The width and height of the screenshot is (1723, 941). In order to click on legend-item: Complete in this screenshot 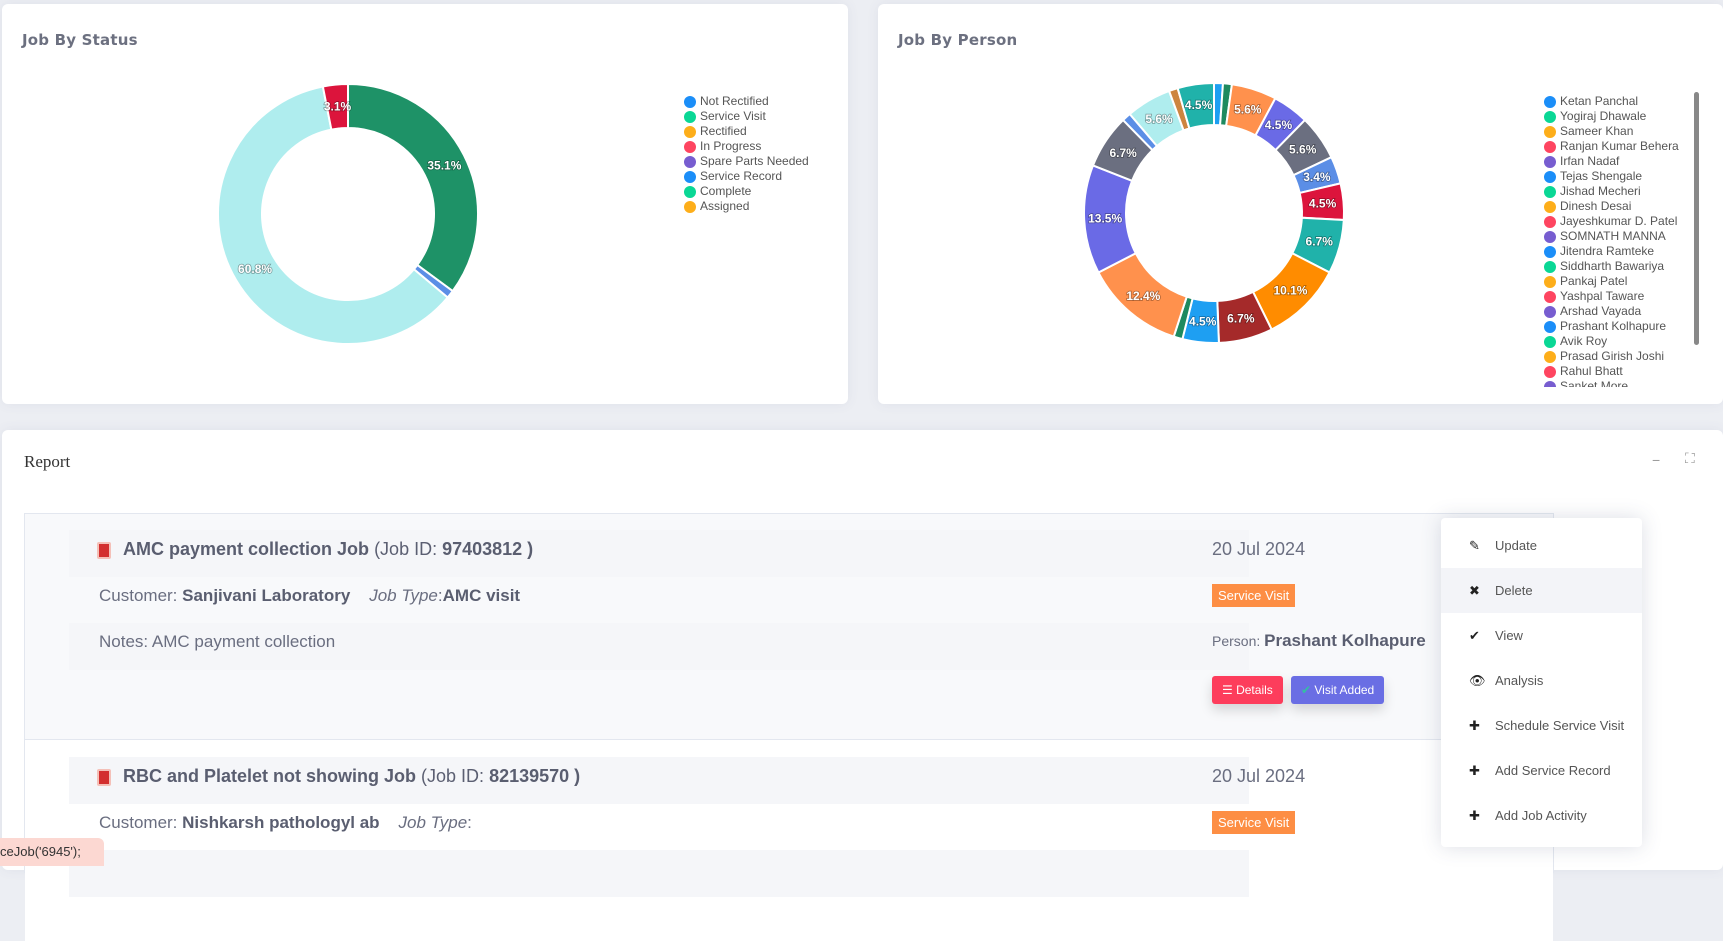, I will do `click(746, 191)`.